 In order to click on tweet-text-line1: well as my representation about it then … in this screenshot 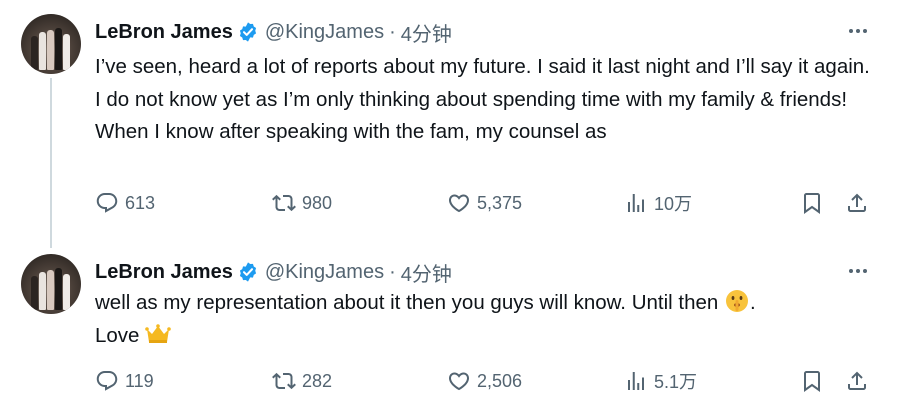, I will do `click(409, 302)`.